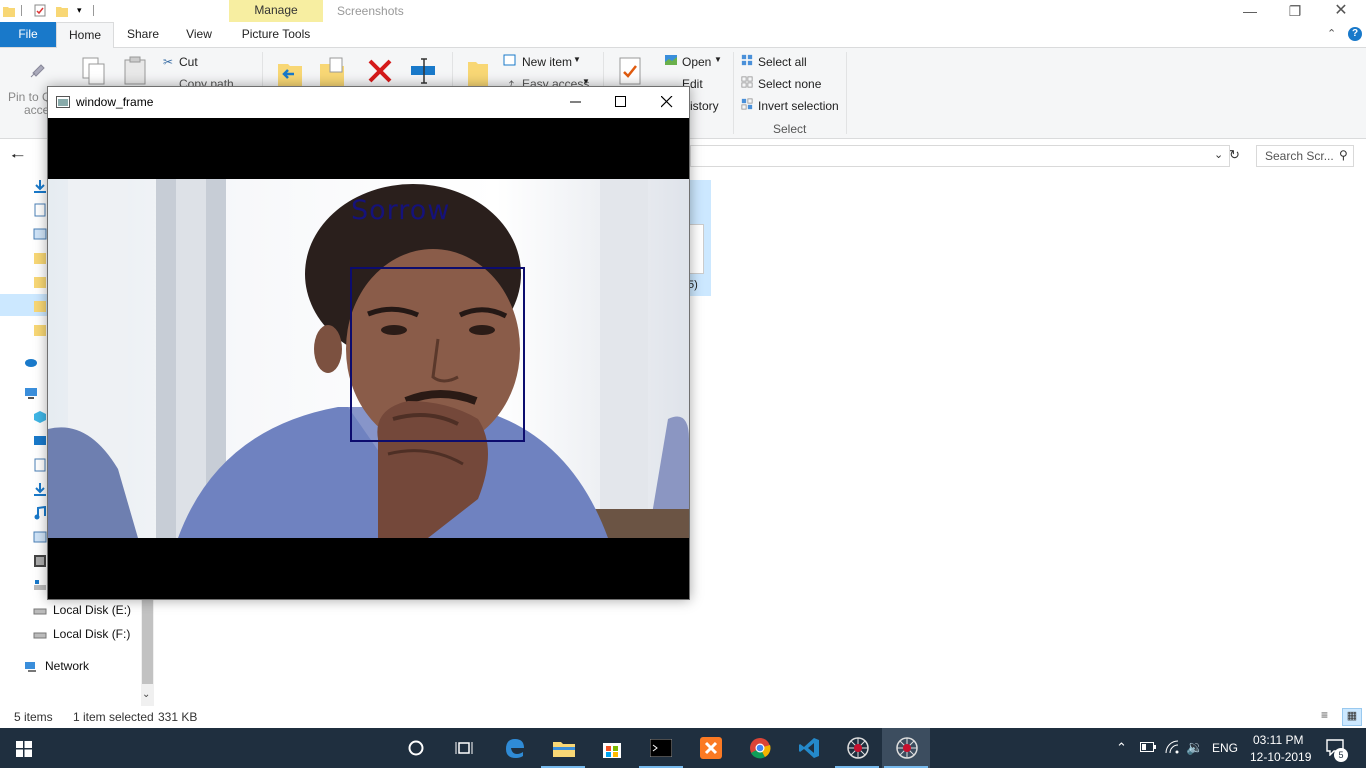  What do you see at coordinates (1342, 748) in the screenshot?
I see `action-center-button: 5` at bounding box center [1342, 748].